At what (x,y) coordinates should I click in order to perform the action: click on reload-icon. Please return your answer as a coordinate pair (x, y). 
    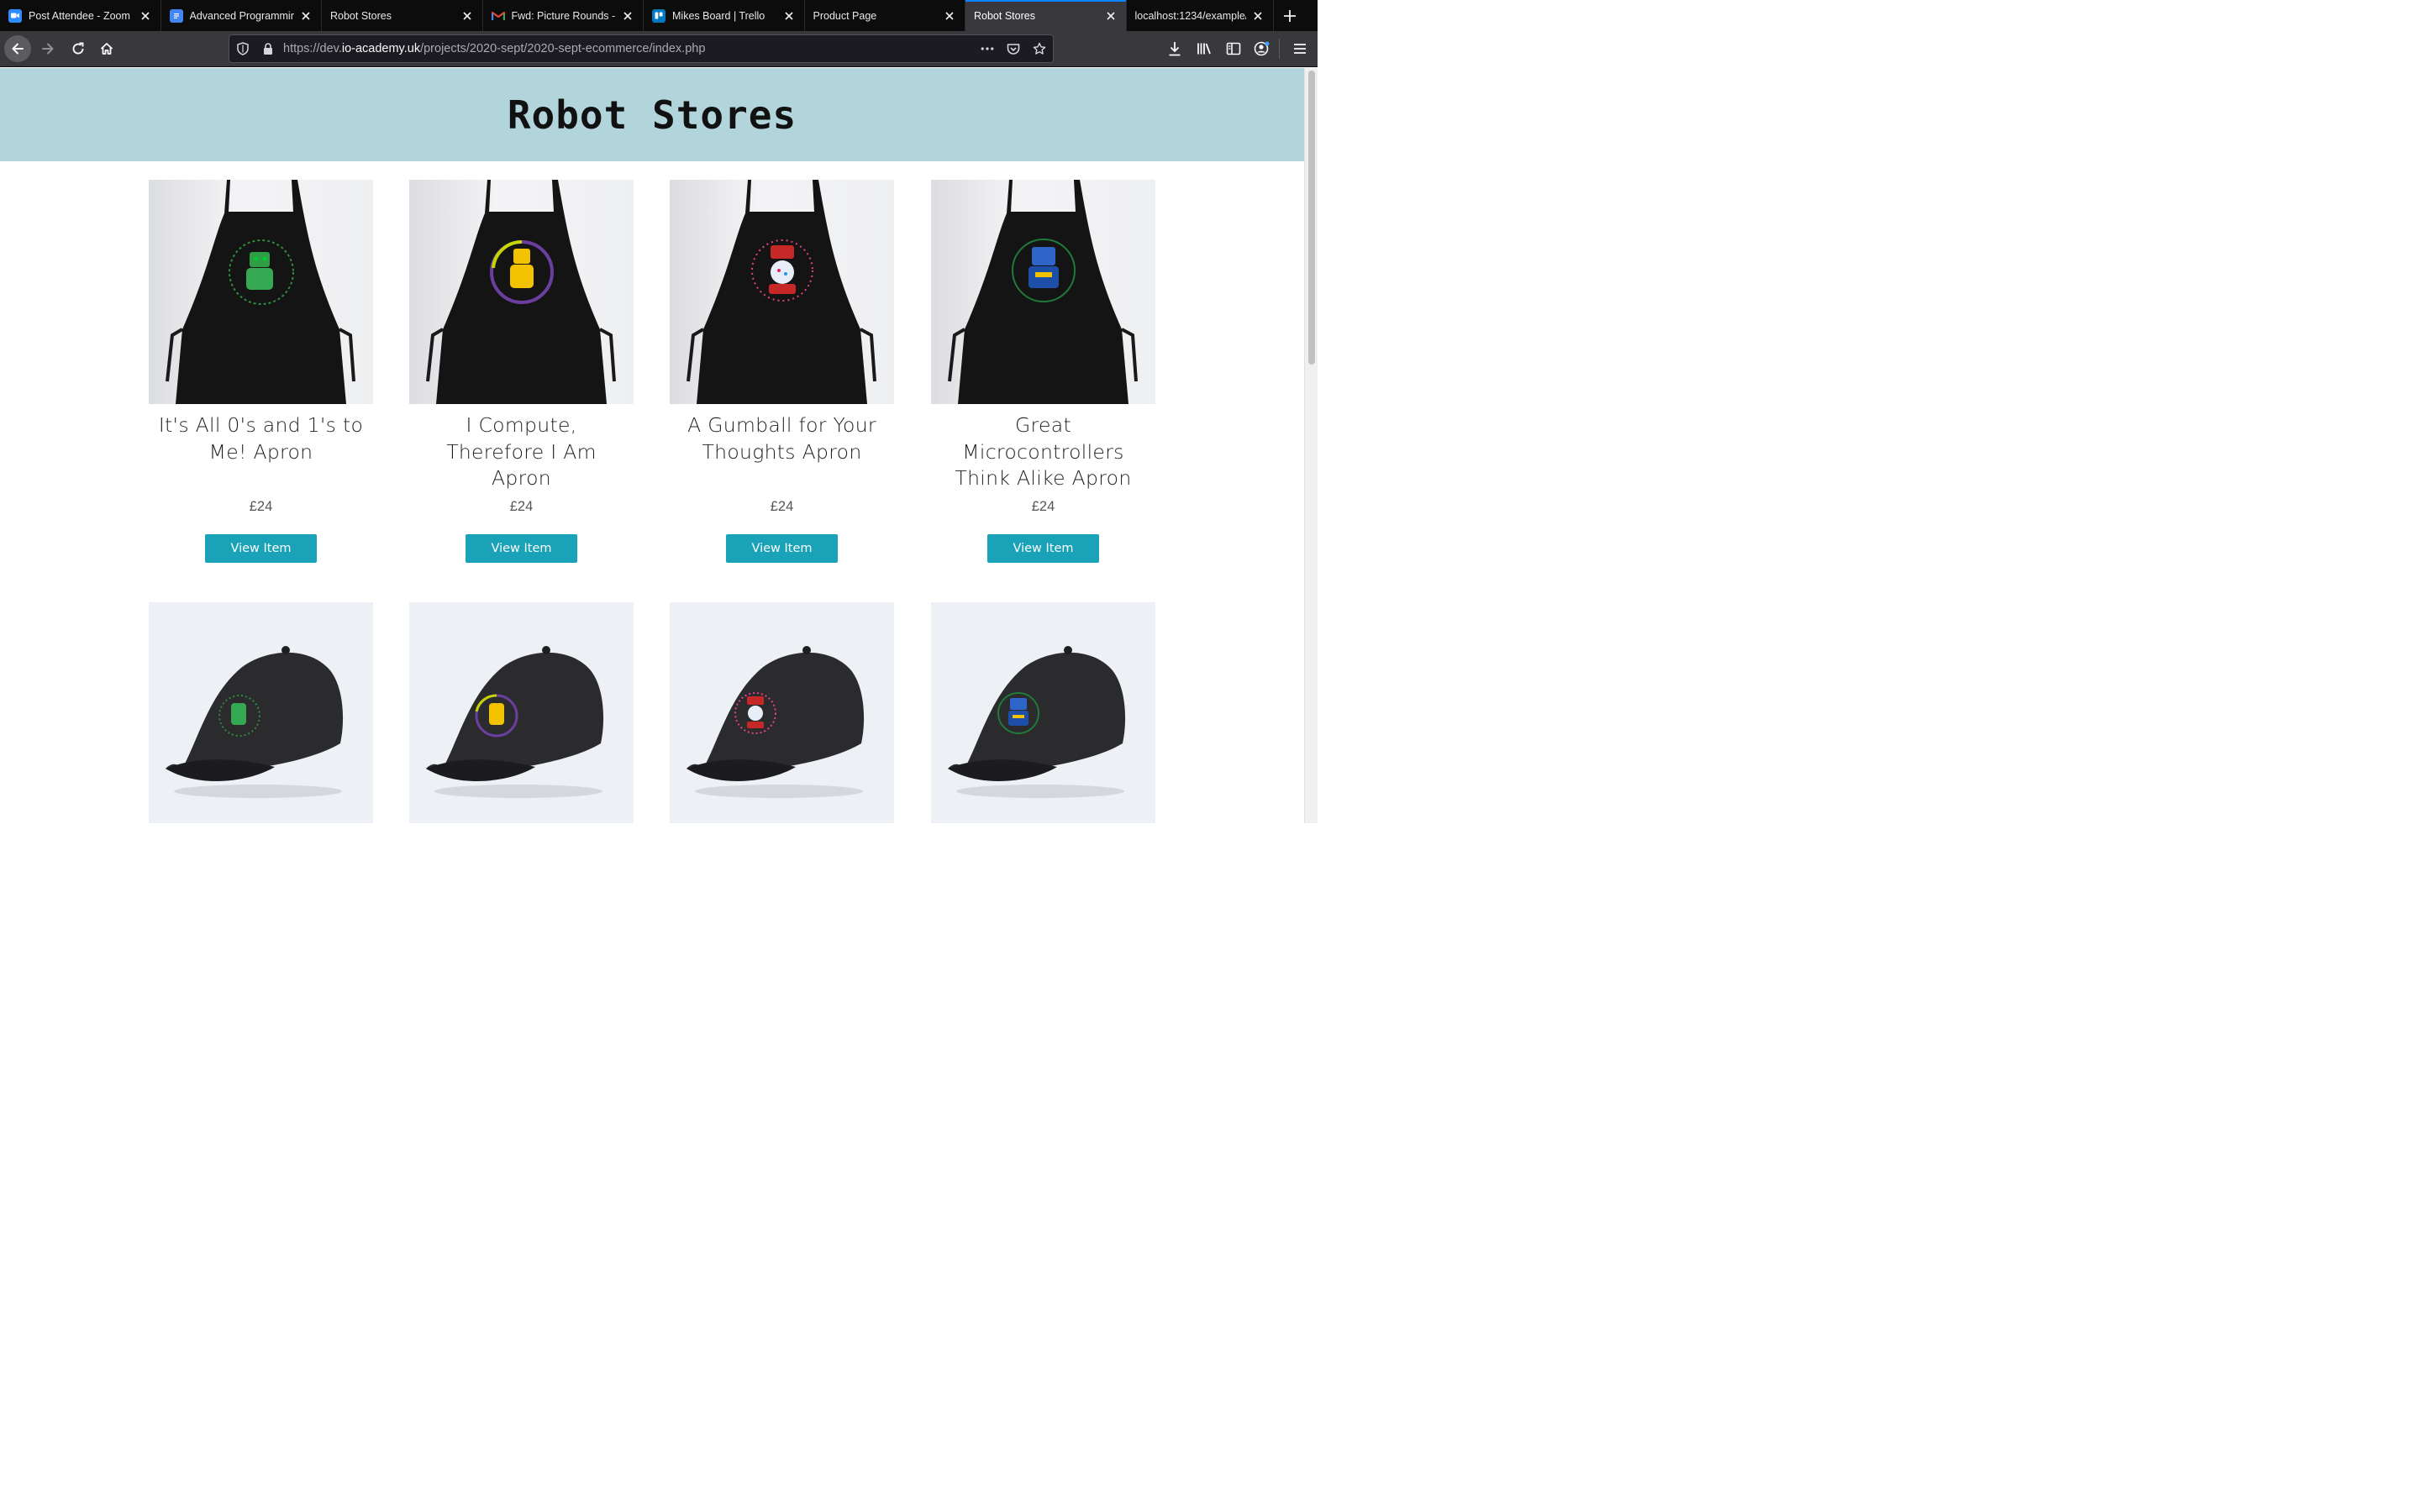
    Looking at the image, I should click on (78, 48).